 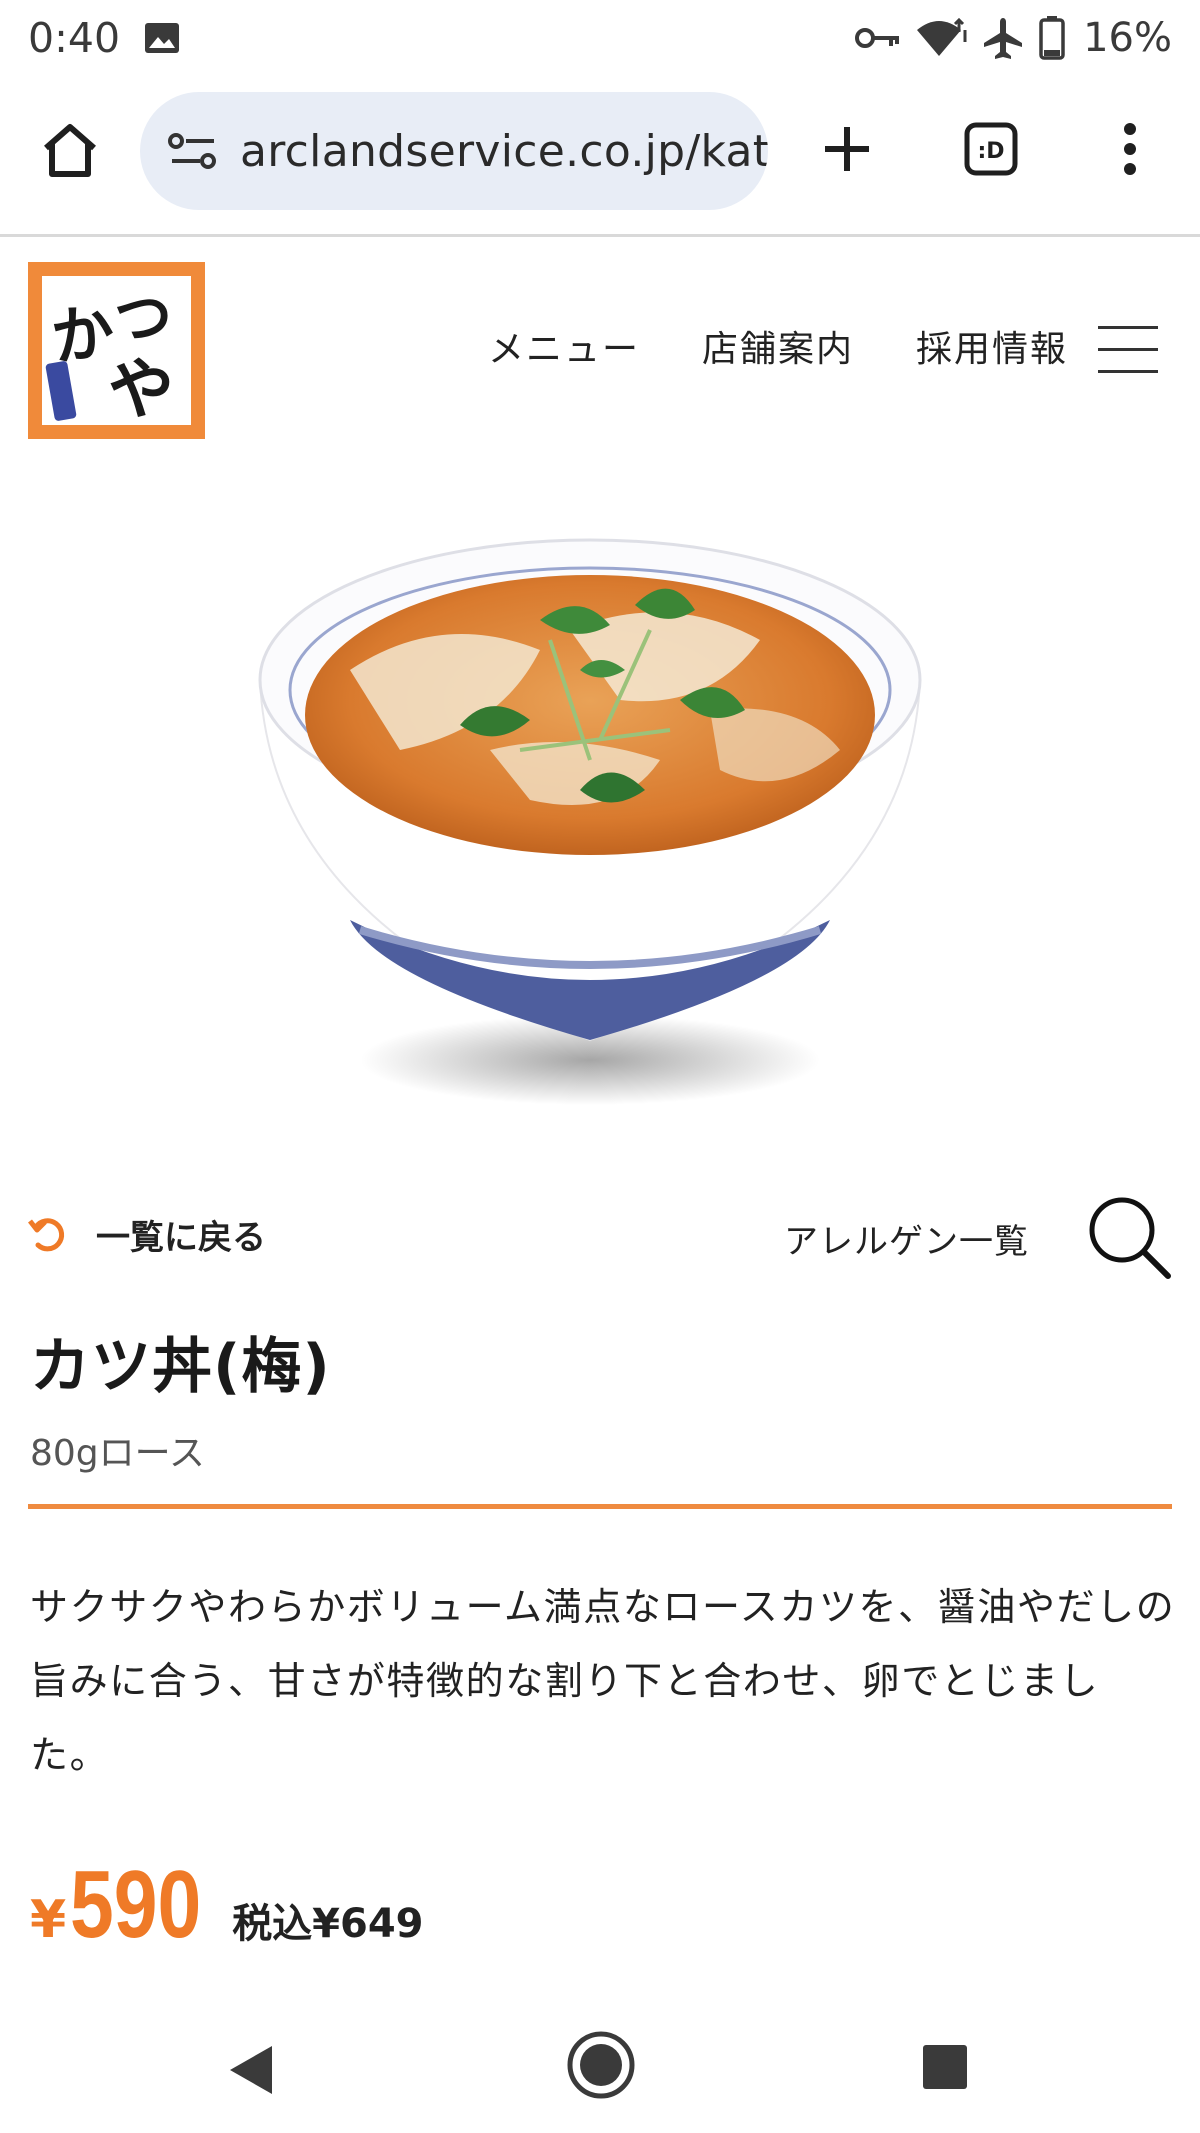 I want to click on undo-arrow-icon, so click(x=46, y=1234).